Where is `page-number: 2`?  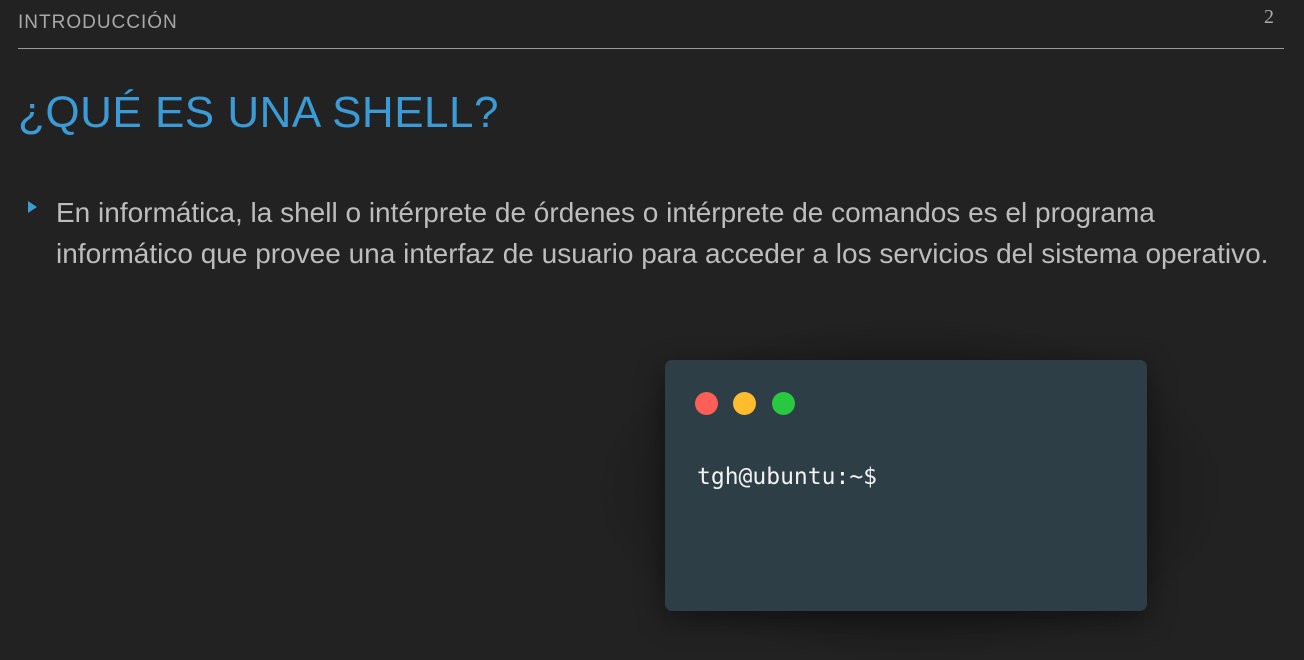
page-number: 2 is located at coordinates (1269, 17).